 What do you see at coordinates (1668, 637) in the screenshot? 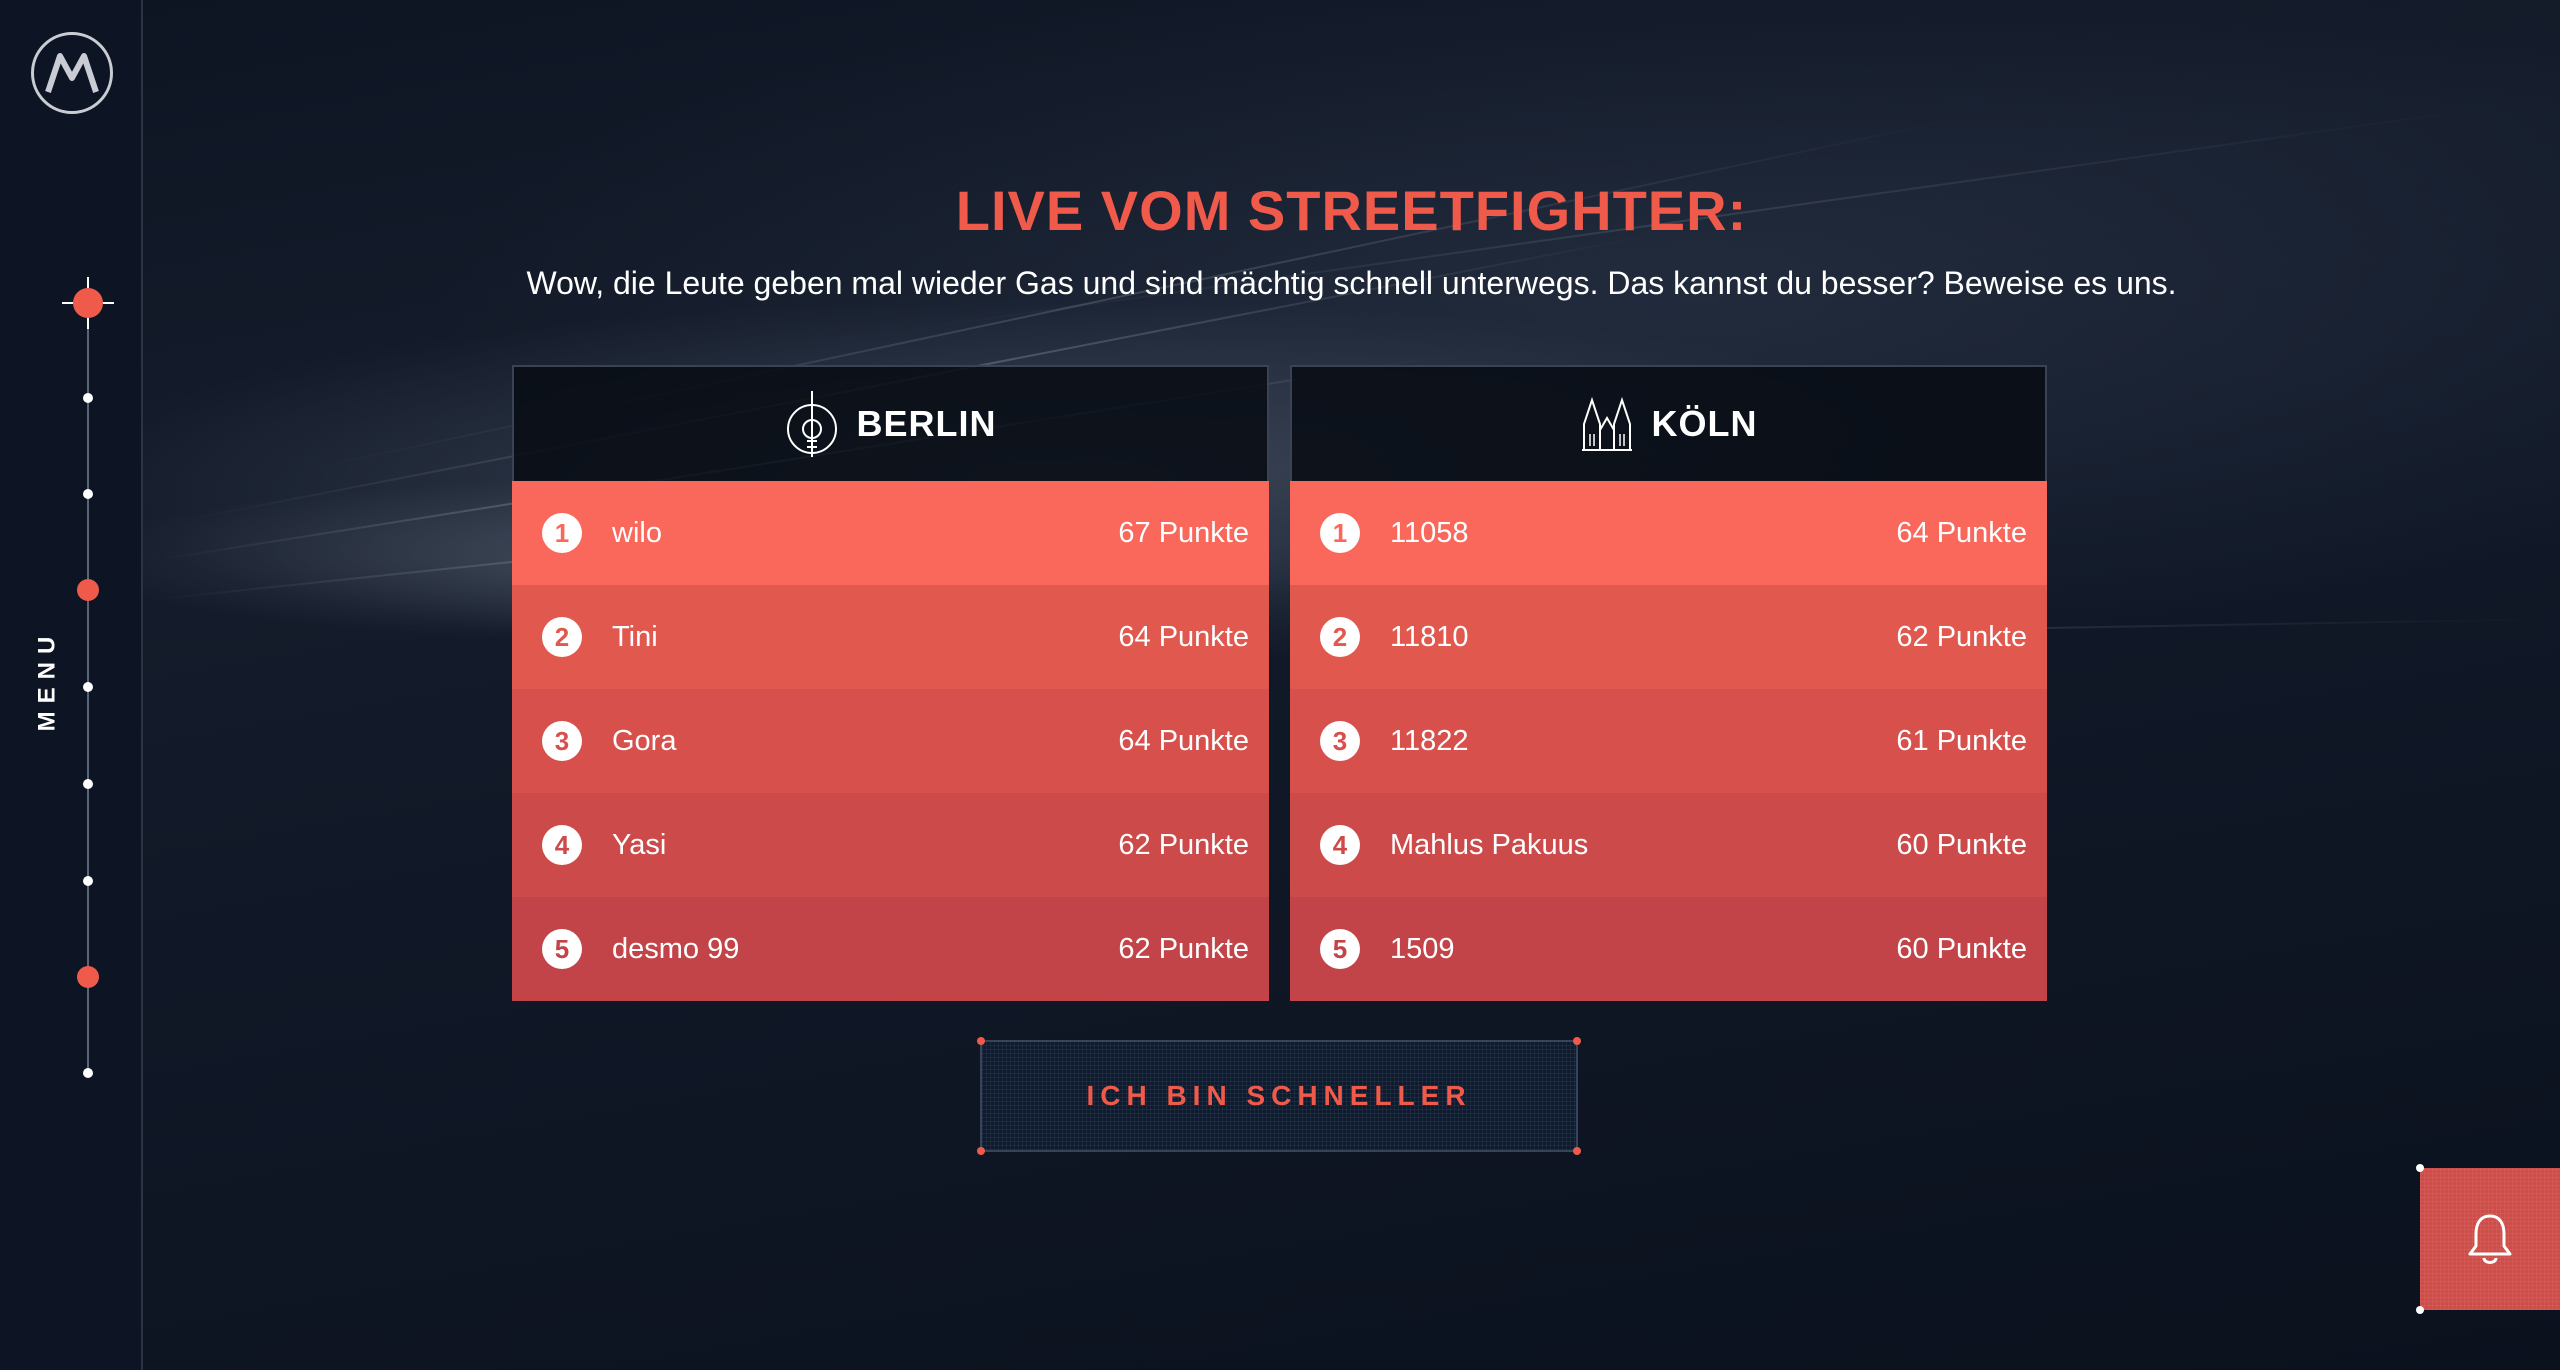
I see `leaderboard-row: 2 11810 62 Punkte` at bounding box center [1668, 637].